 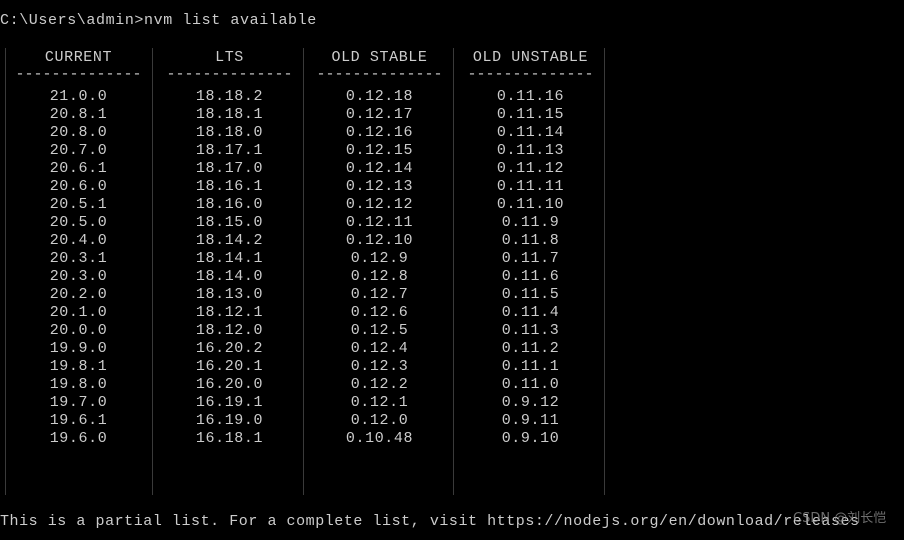 What do you see at coordinates (158, 20) in the screenshot?
I see `command-prompt-line: C:\Users\admin>nvm list available` at bounding box center [158, 20].